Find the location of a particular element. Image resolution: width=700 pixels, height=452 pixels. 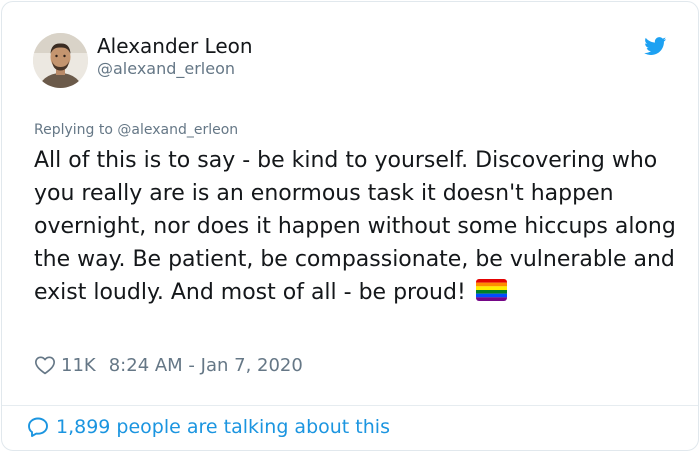

replying-to-line: Replying to @alexand_erleon is located at coordinates (136, 130).